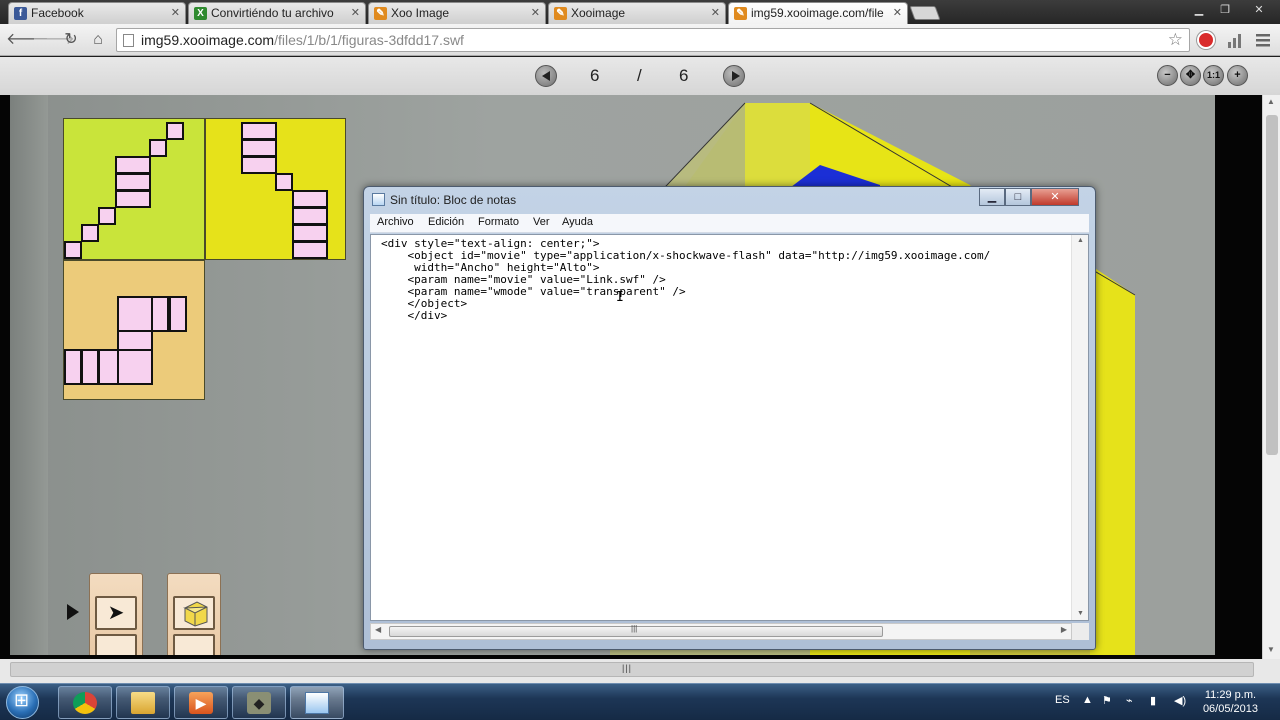  Describe the element at coordinates (1107, 700) in the screenshot. I see `action-center-flag-icon: ⚑` at that location.